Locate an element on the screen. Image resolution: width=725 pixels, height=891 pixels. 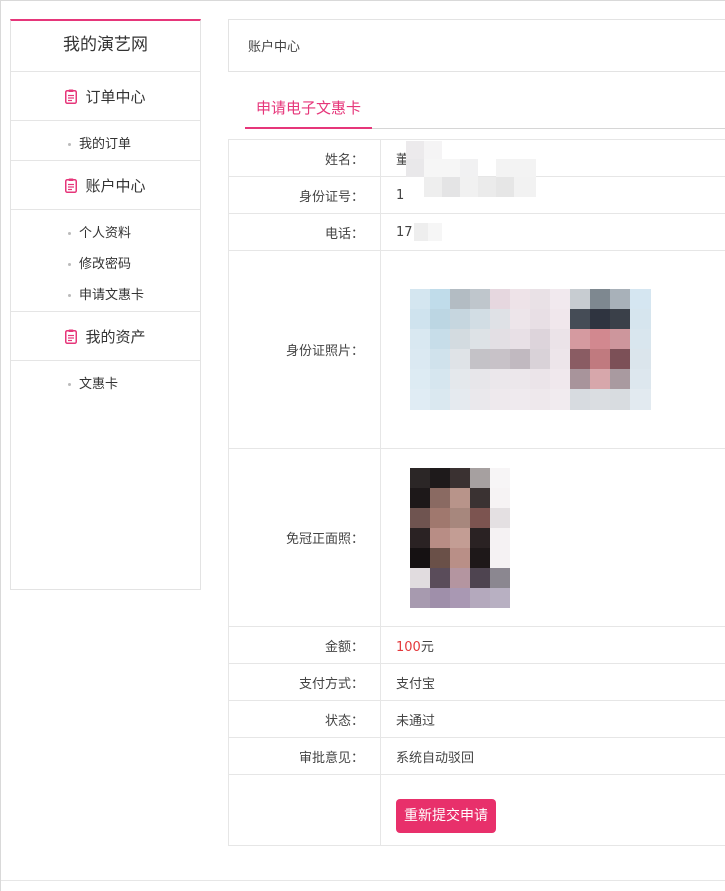
name-value-cell: 董 is located at coordinates (552, 168).